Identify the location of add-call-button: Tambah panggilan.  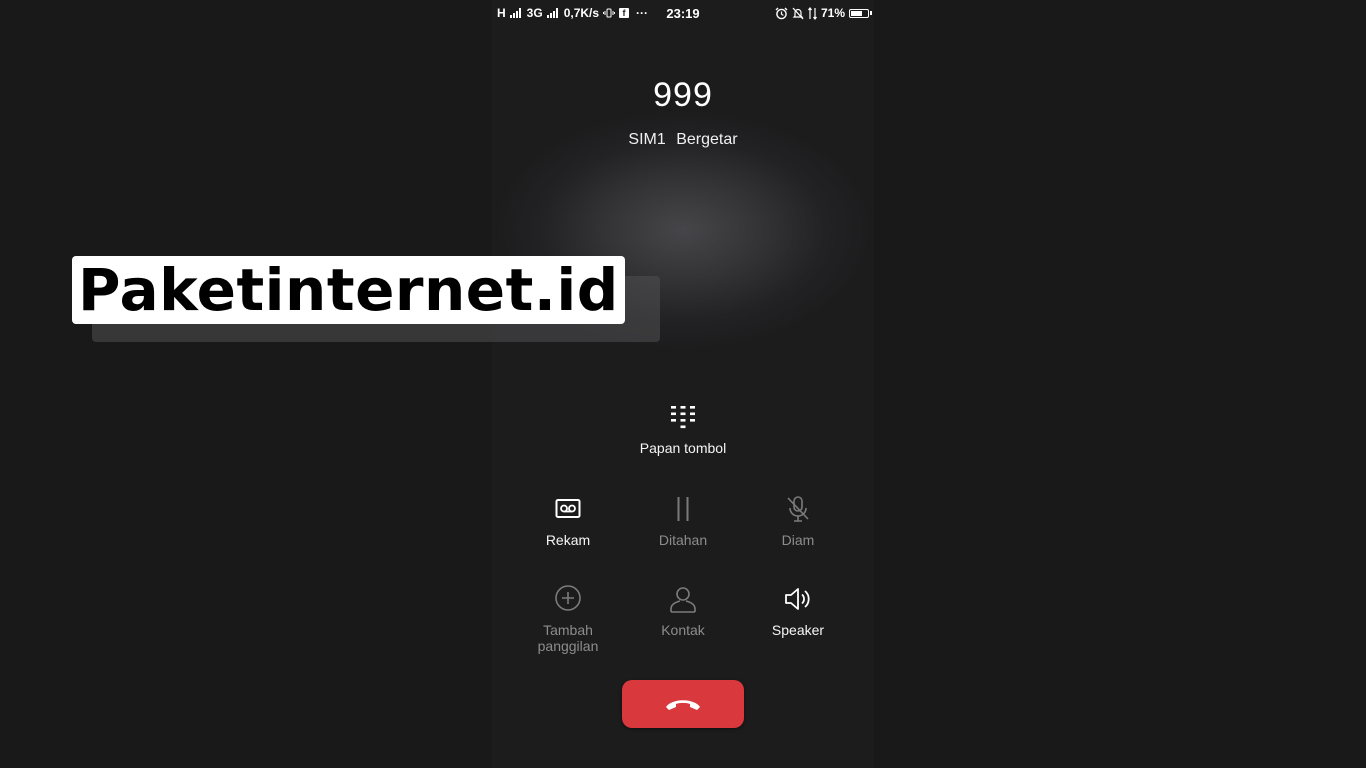
(568, 619).